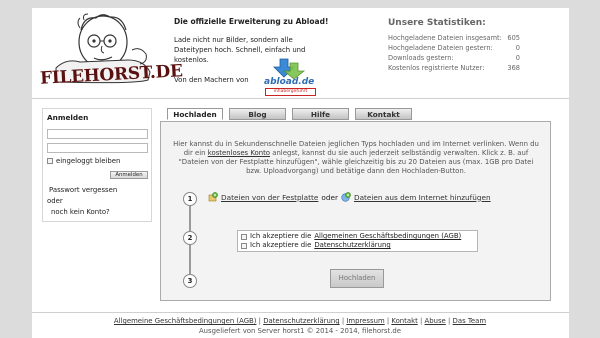 The image size is (600, 338). What do you see at coordinates (88, 161) in the screenshot?
I see `remember-me-label: eingeloggt bleiben` at bounding box center [88, 161].